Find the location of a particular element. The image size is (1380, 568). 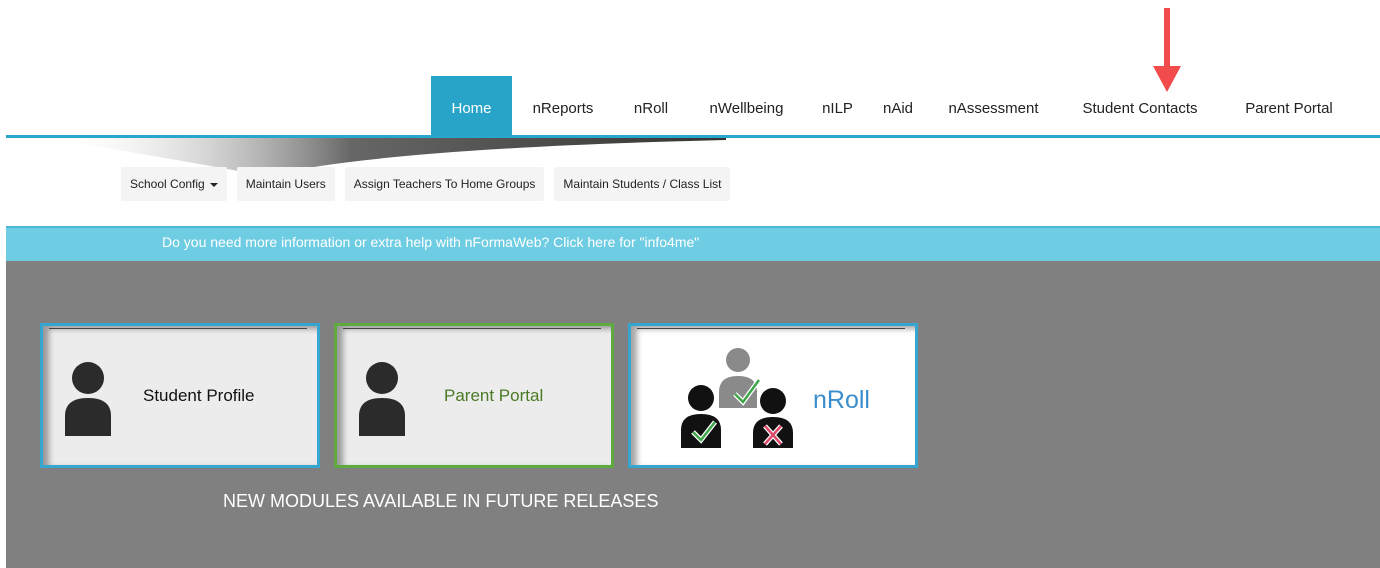

nav-home: Home is located at coordinates (471, 106).